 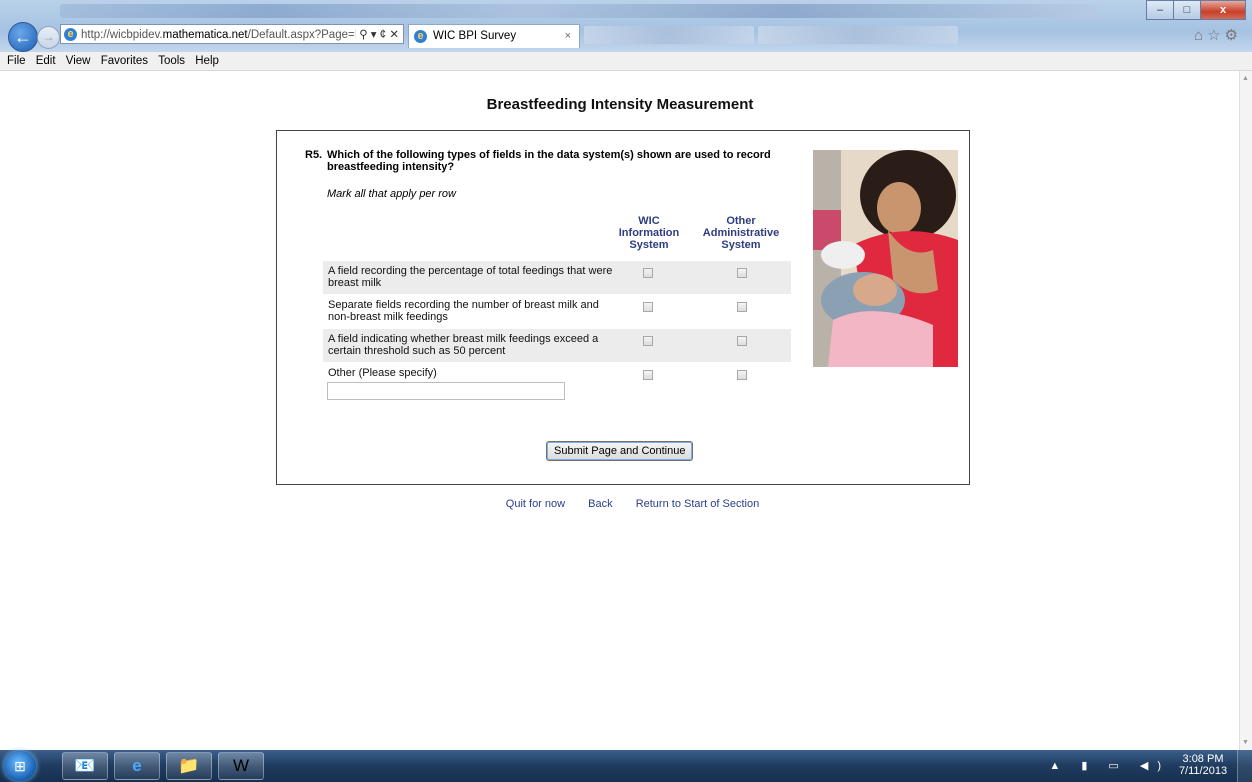 I want to click on submit-continue-button: Submit Page and Continue, so click(x=620, y=451).